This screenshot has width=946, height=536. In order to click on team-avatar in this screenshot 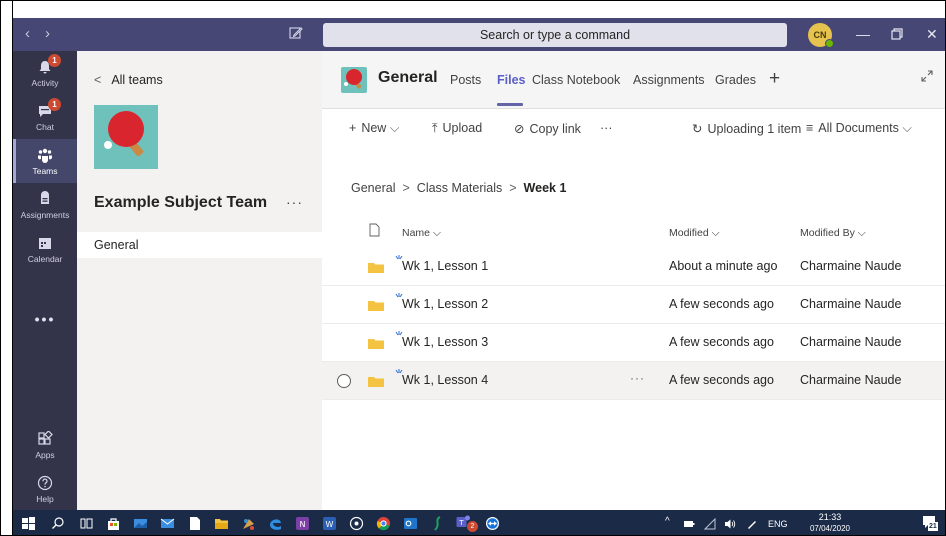, I will do `click(126, 137)`.